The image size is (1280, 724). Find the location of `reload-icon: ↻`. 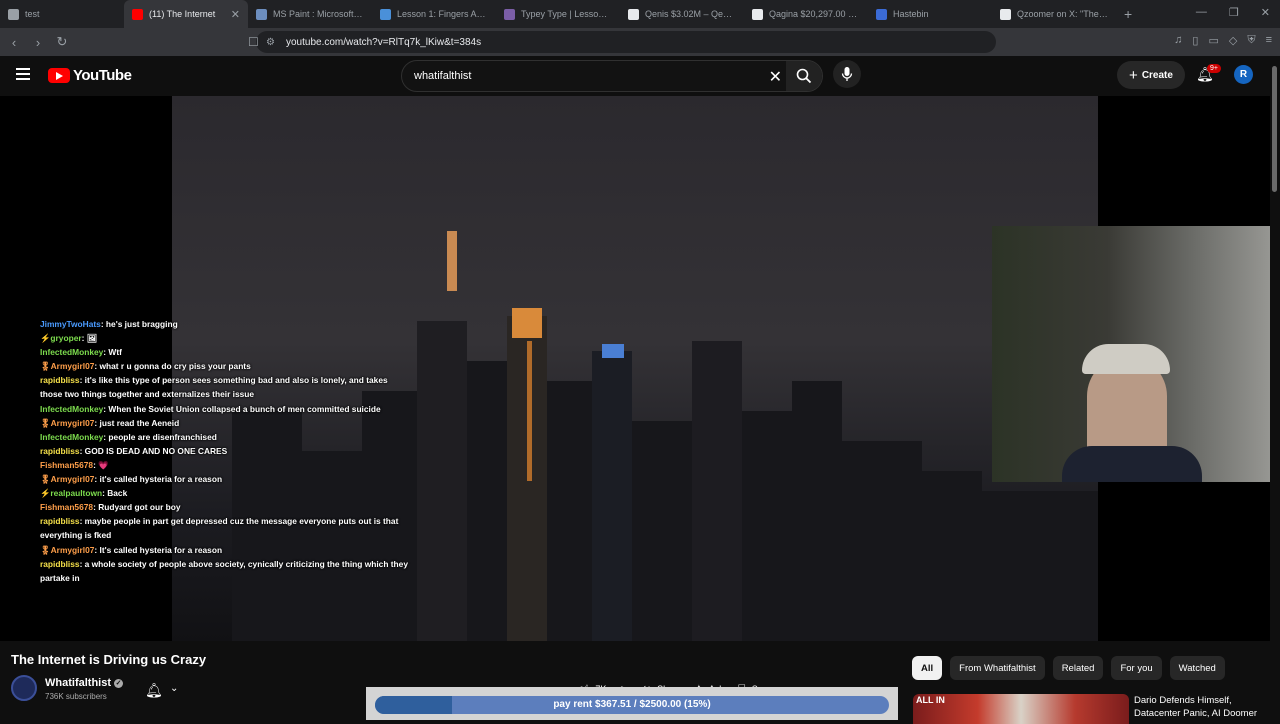

reload-icon: ↻ is located at coordinates (62, 42).